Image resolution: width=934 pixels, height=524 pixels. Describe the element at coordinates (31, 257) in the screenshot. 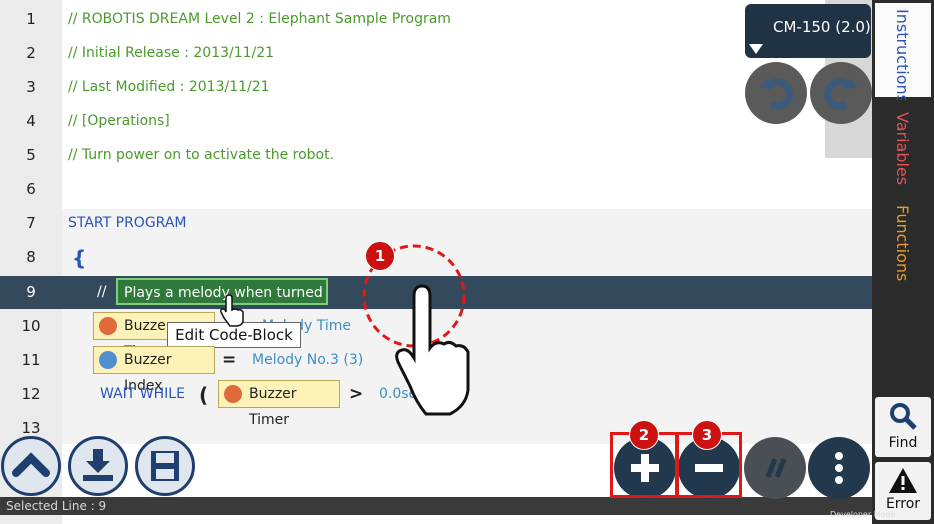

I see `line-number: 8` at that location.